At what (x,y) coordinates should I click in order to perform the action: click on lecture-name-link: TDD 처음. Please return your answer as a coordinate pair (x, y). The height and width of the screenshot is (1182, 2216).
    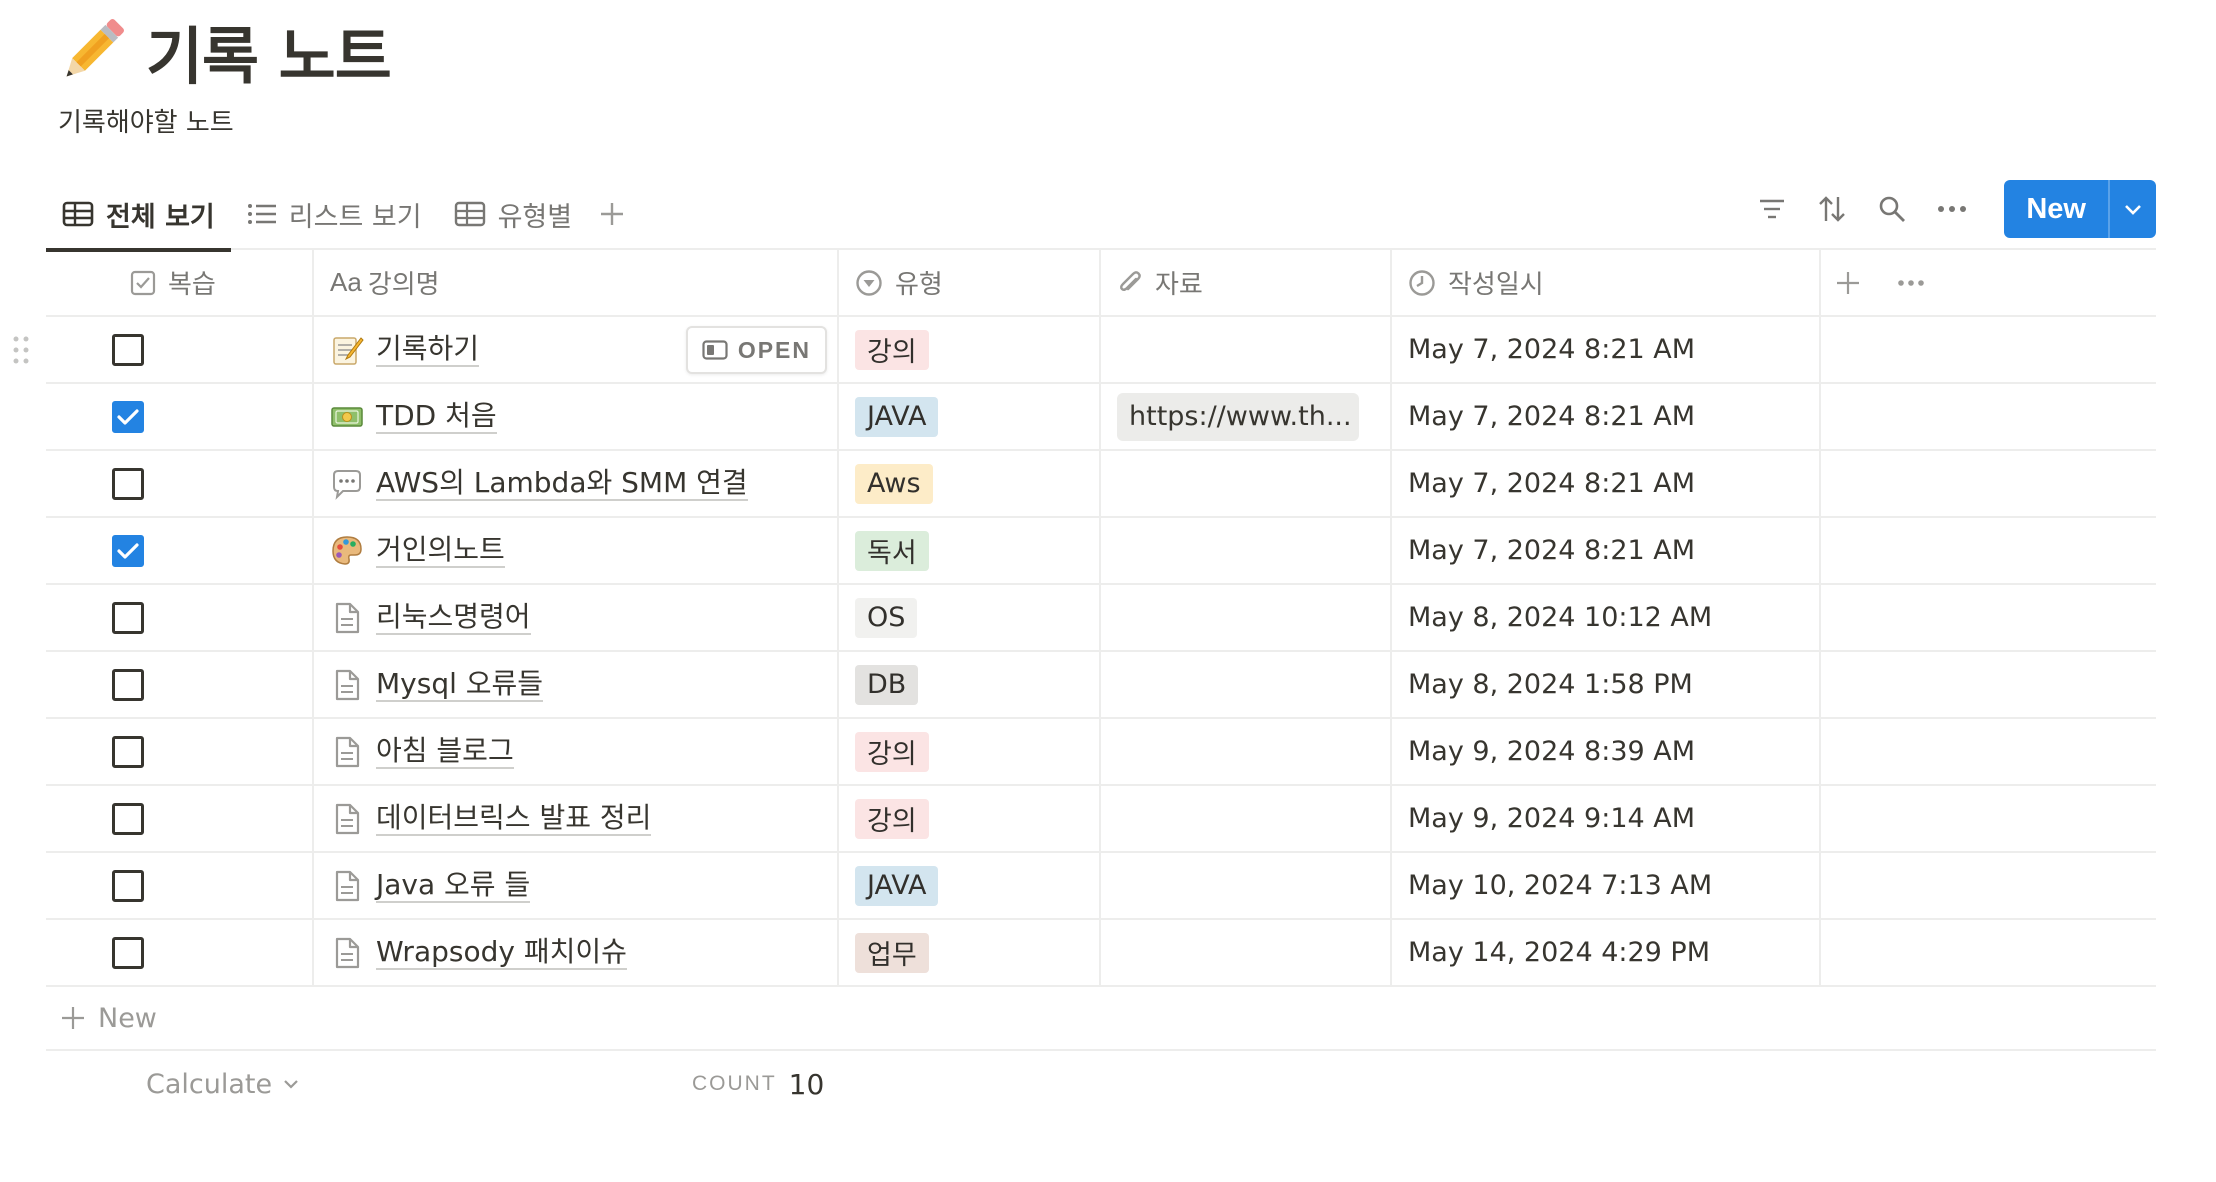
    Looking at the image, I should click on (436, 416).